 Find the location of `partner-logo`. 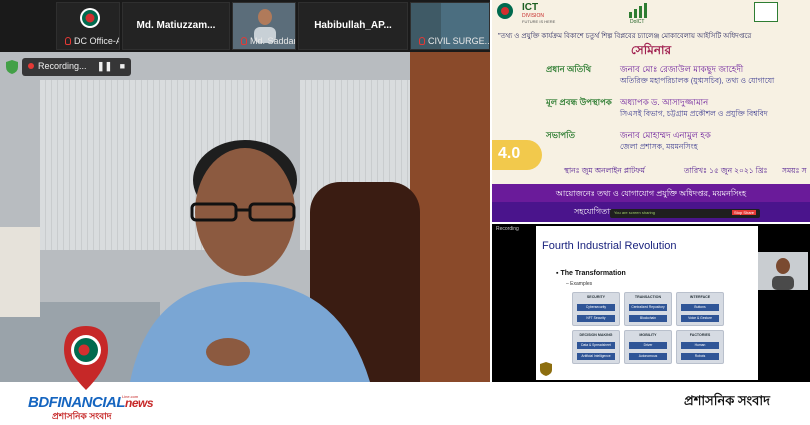

partner-logo is located at coordinates (766, 12).